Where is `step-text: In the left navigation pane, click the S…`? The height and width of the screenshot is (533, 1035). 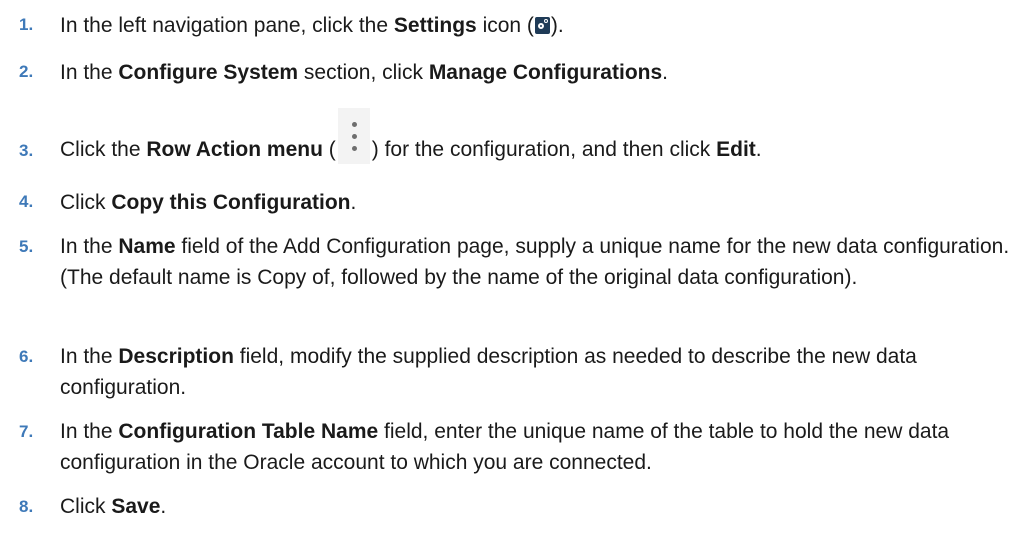
step-text: In the left navigation pane, click the S… is located at coordinates (312, 25).